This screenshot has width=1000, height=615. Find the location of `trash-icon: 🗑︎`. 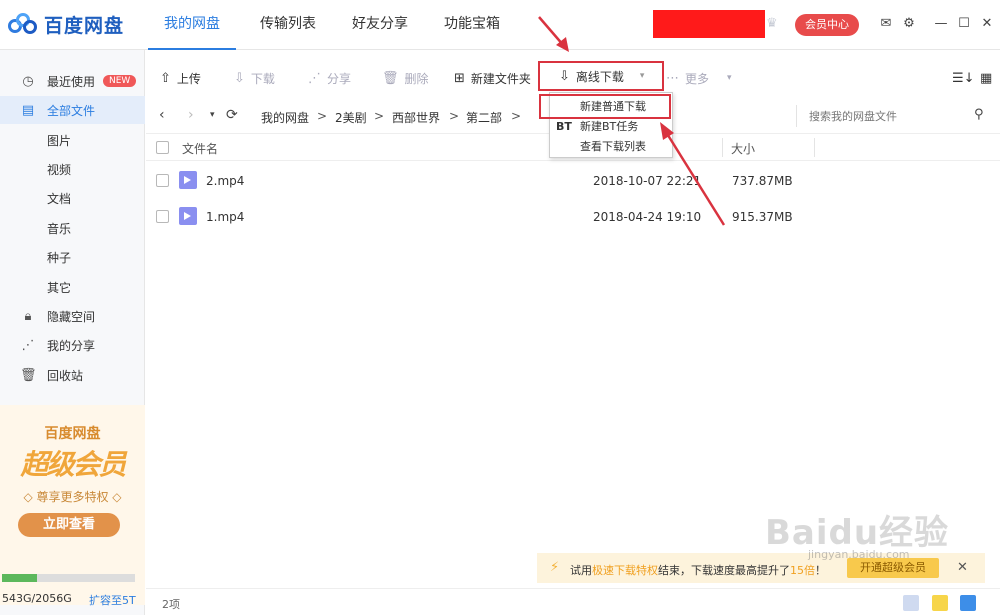

trash-icon: 🗑︎ is located at coordinates (390, 78).